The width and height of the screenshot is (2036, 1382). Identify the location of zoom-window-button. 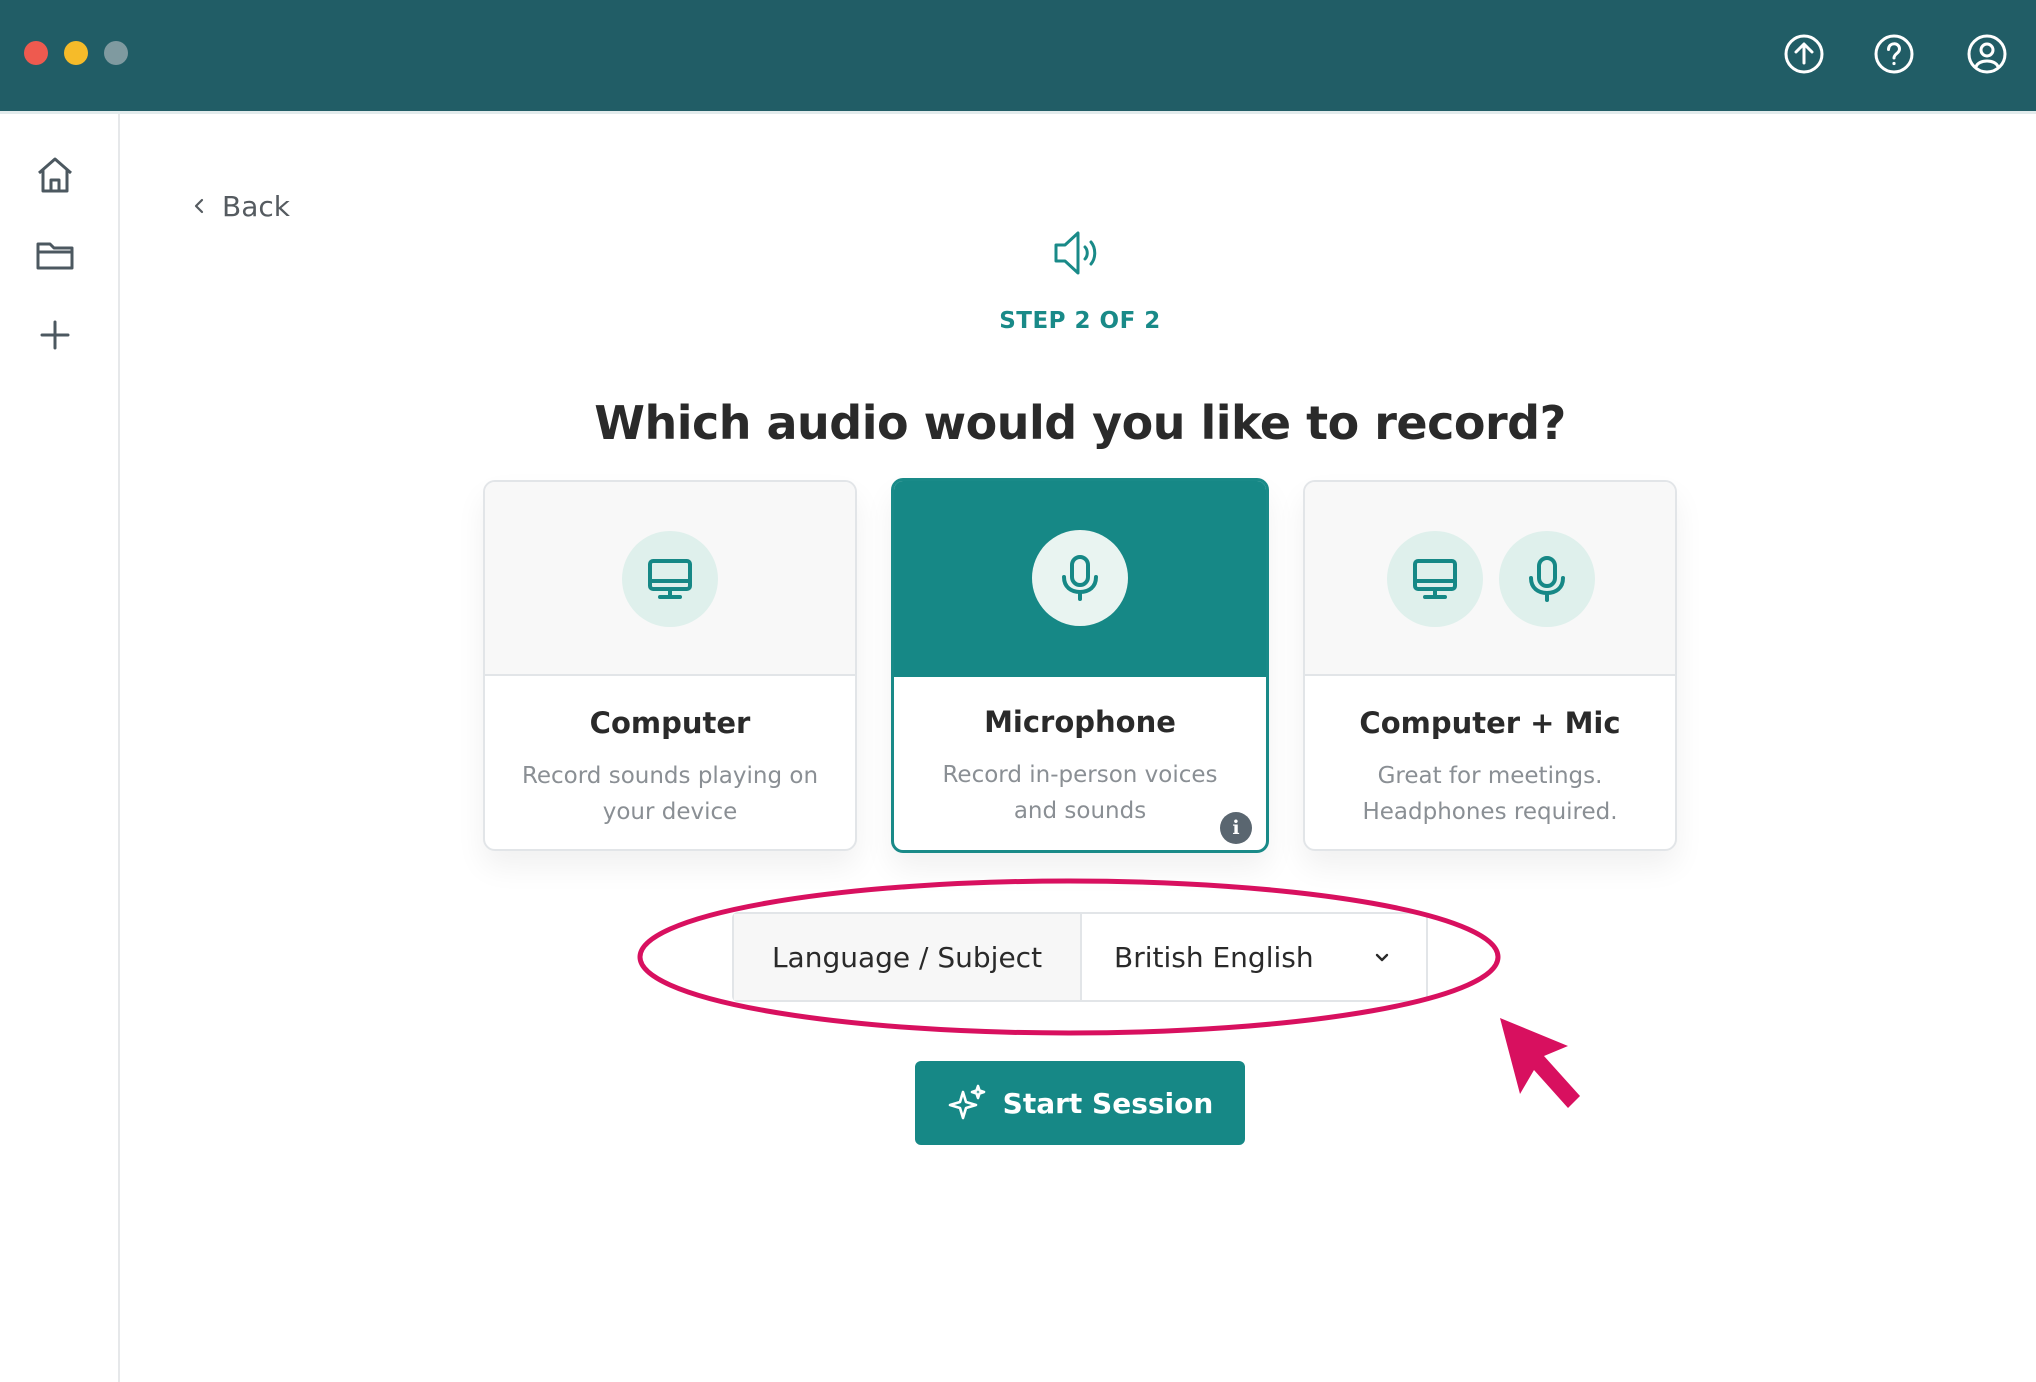
(116, 53).